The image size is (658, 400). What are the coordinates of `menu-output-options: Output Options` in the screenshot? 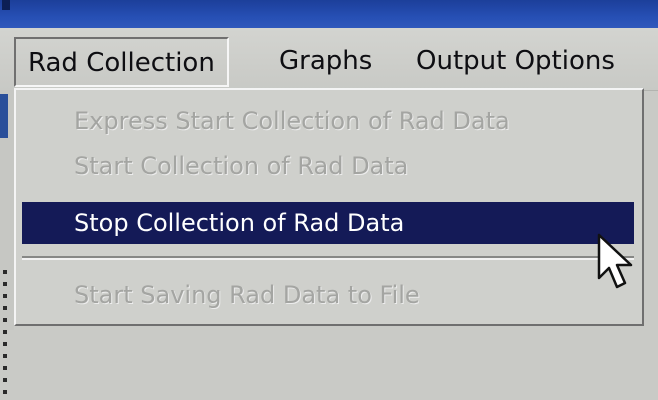 It's located at (515, 62).